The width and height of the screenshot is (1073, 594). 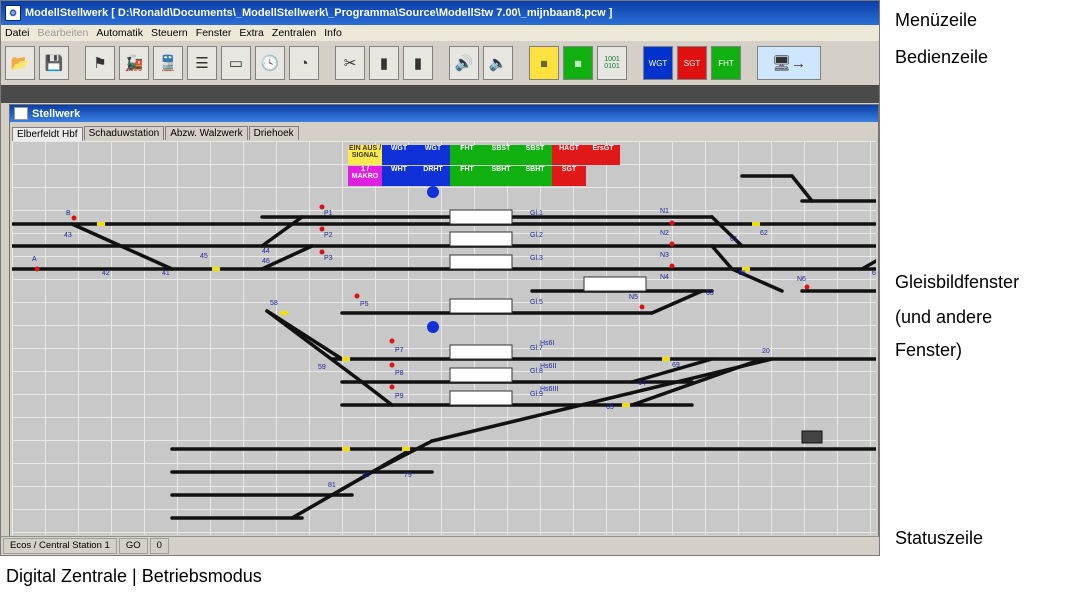 I want to click on svg-text: Hs6I, so click(x=547, y=343).